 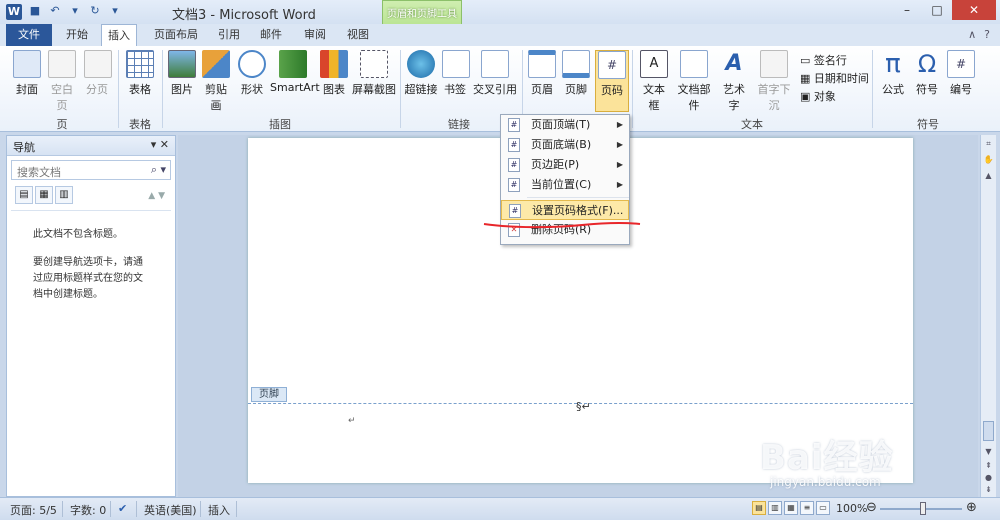 I want to click on hyperlink-button: 超链接, so click(x=421, y=73).